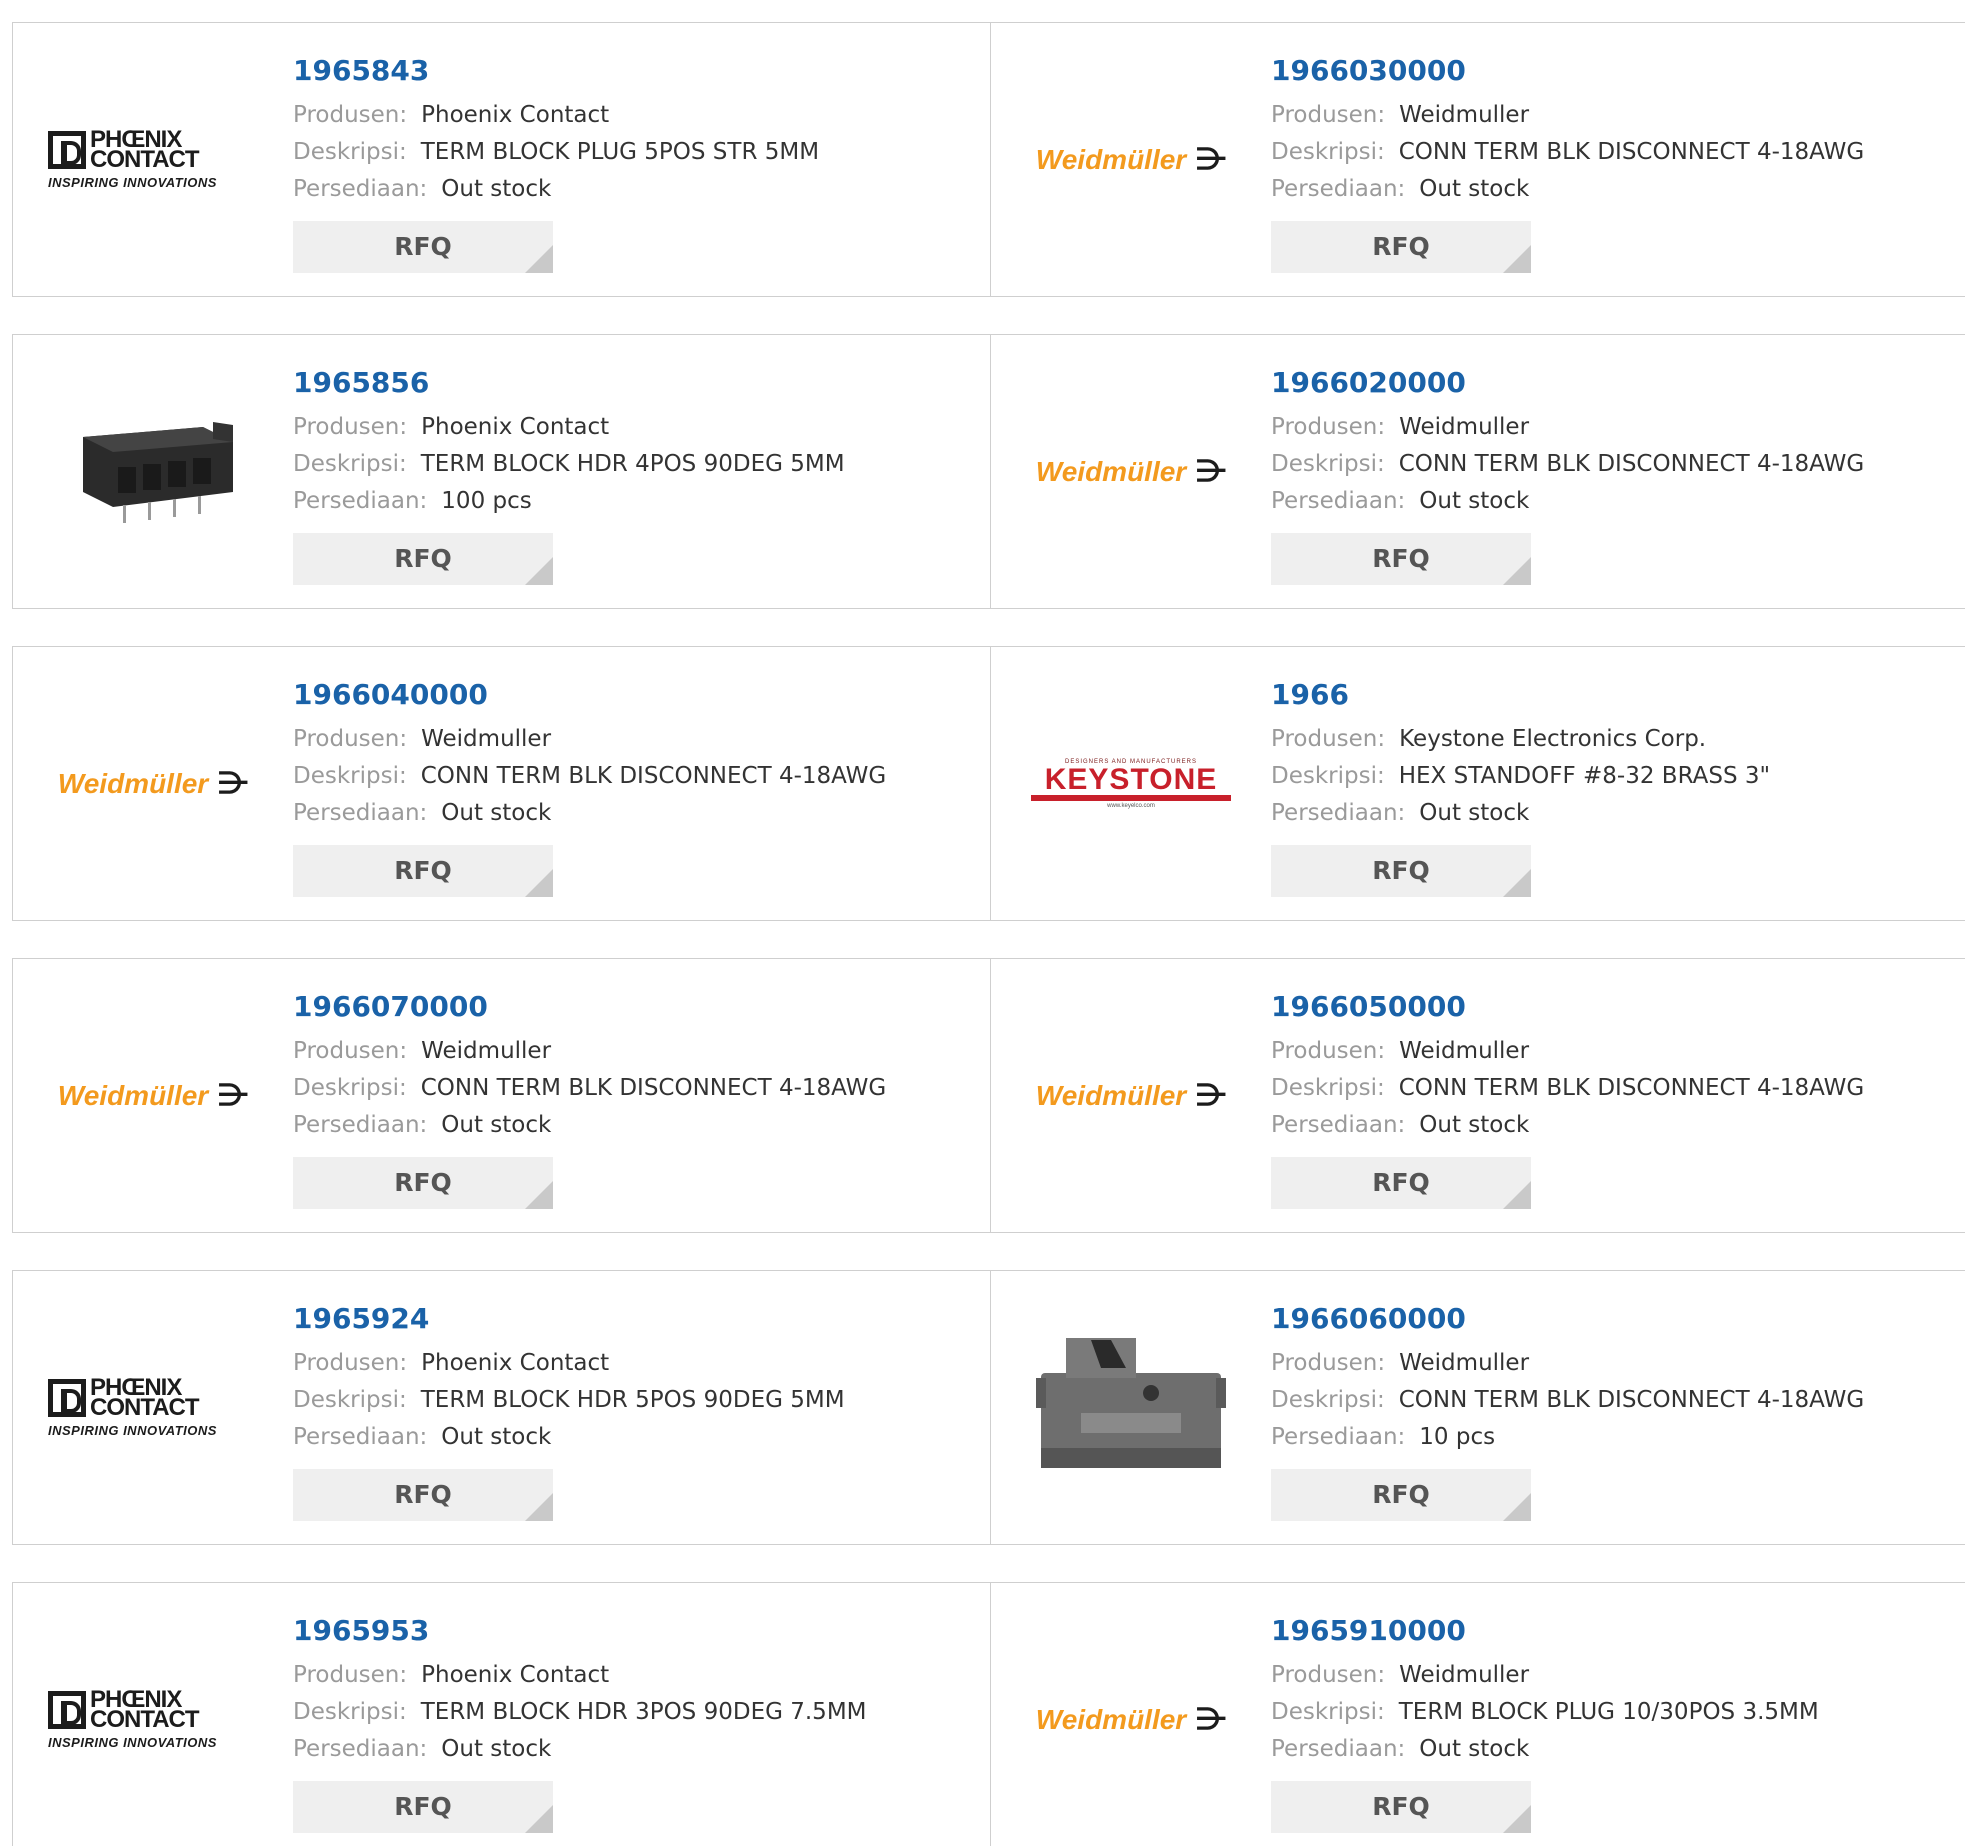  I want to click on part-number-link: 1966070000, so click(589, 1007).